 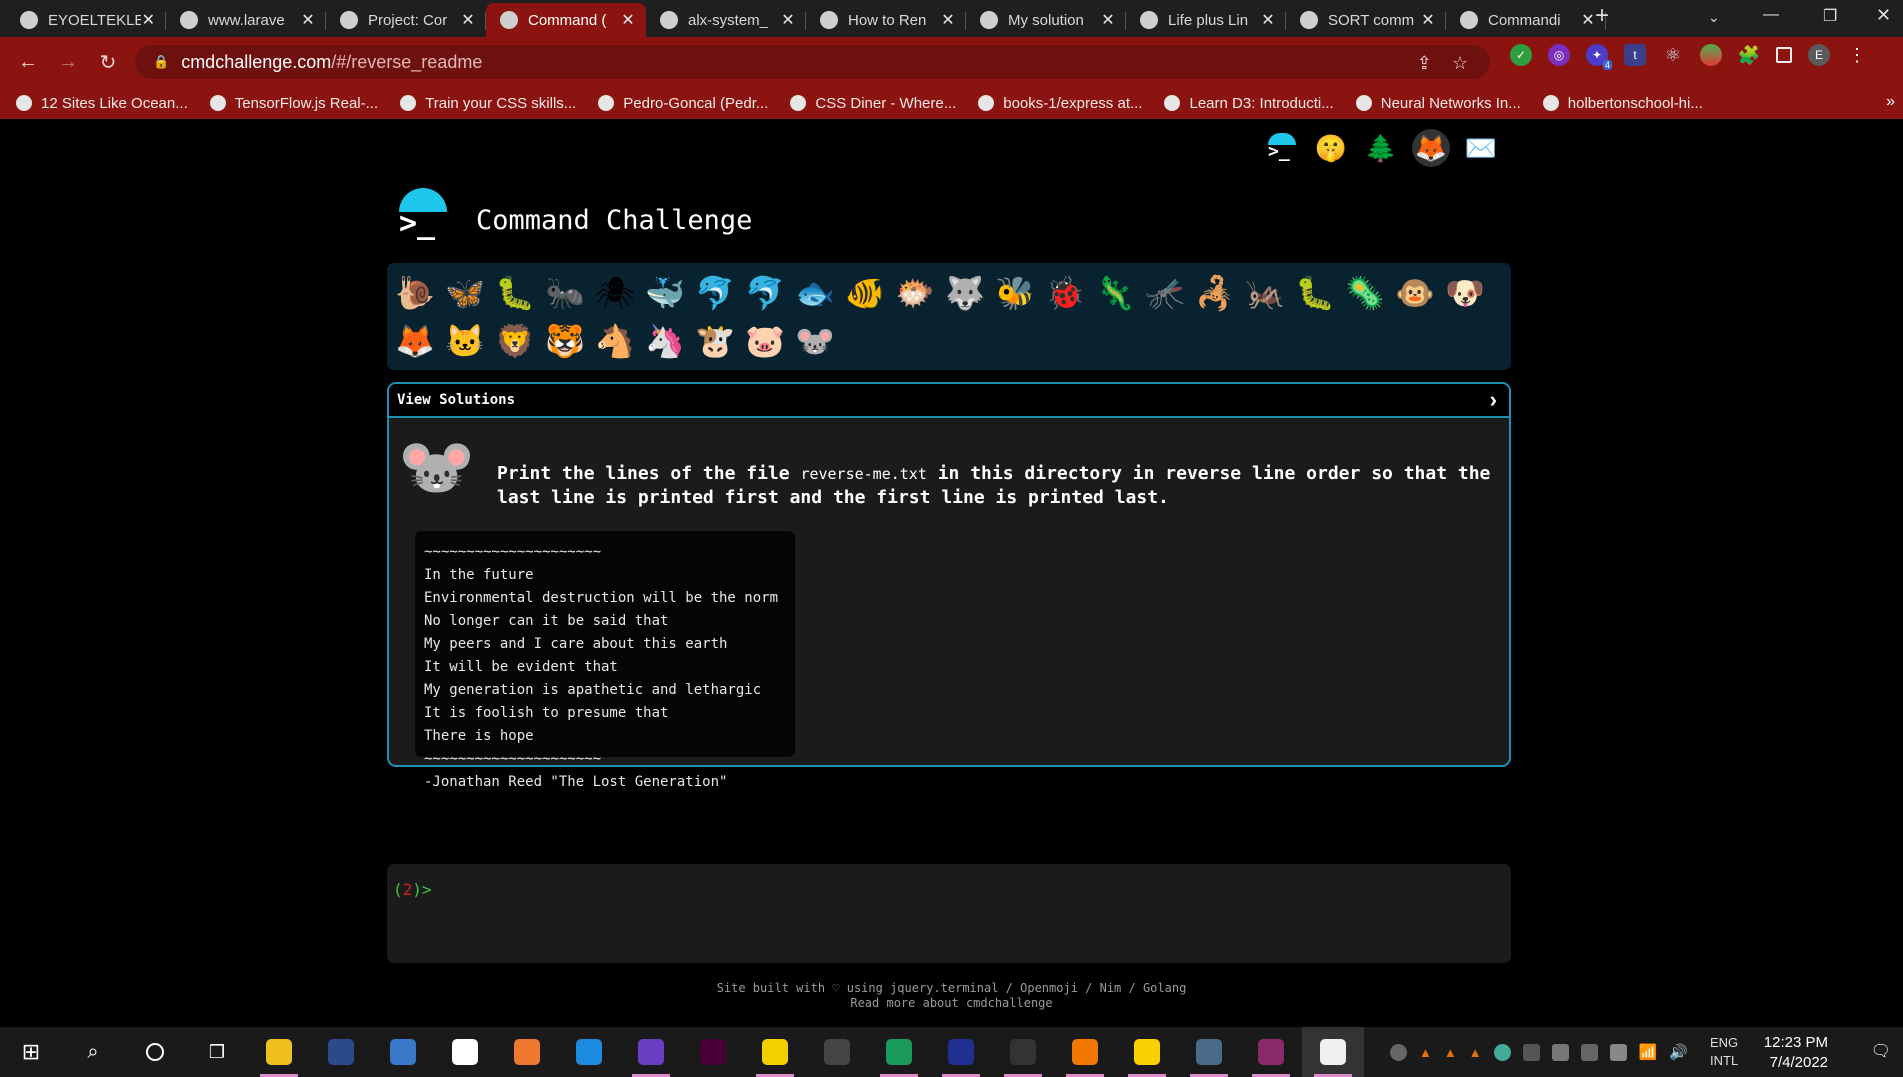 What do you see at coordinates (665, 341) in the screenshot?
I see `challenge-animal-icon: 🦄` at bounding box center [665, 341].